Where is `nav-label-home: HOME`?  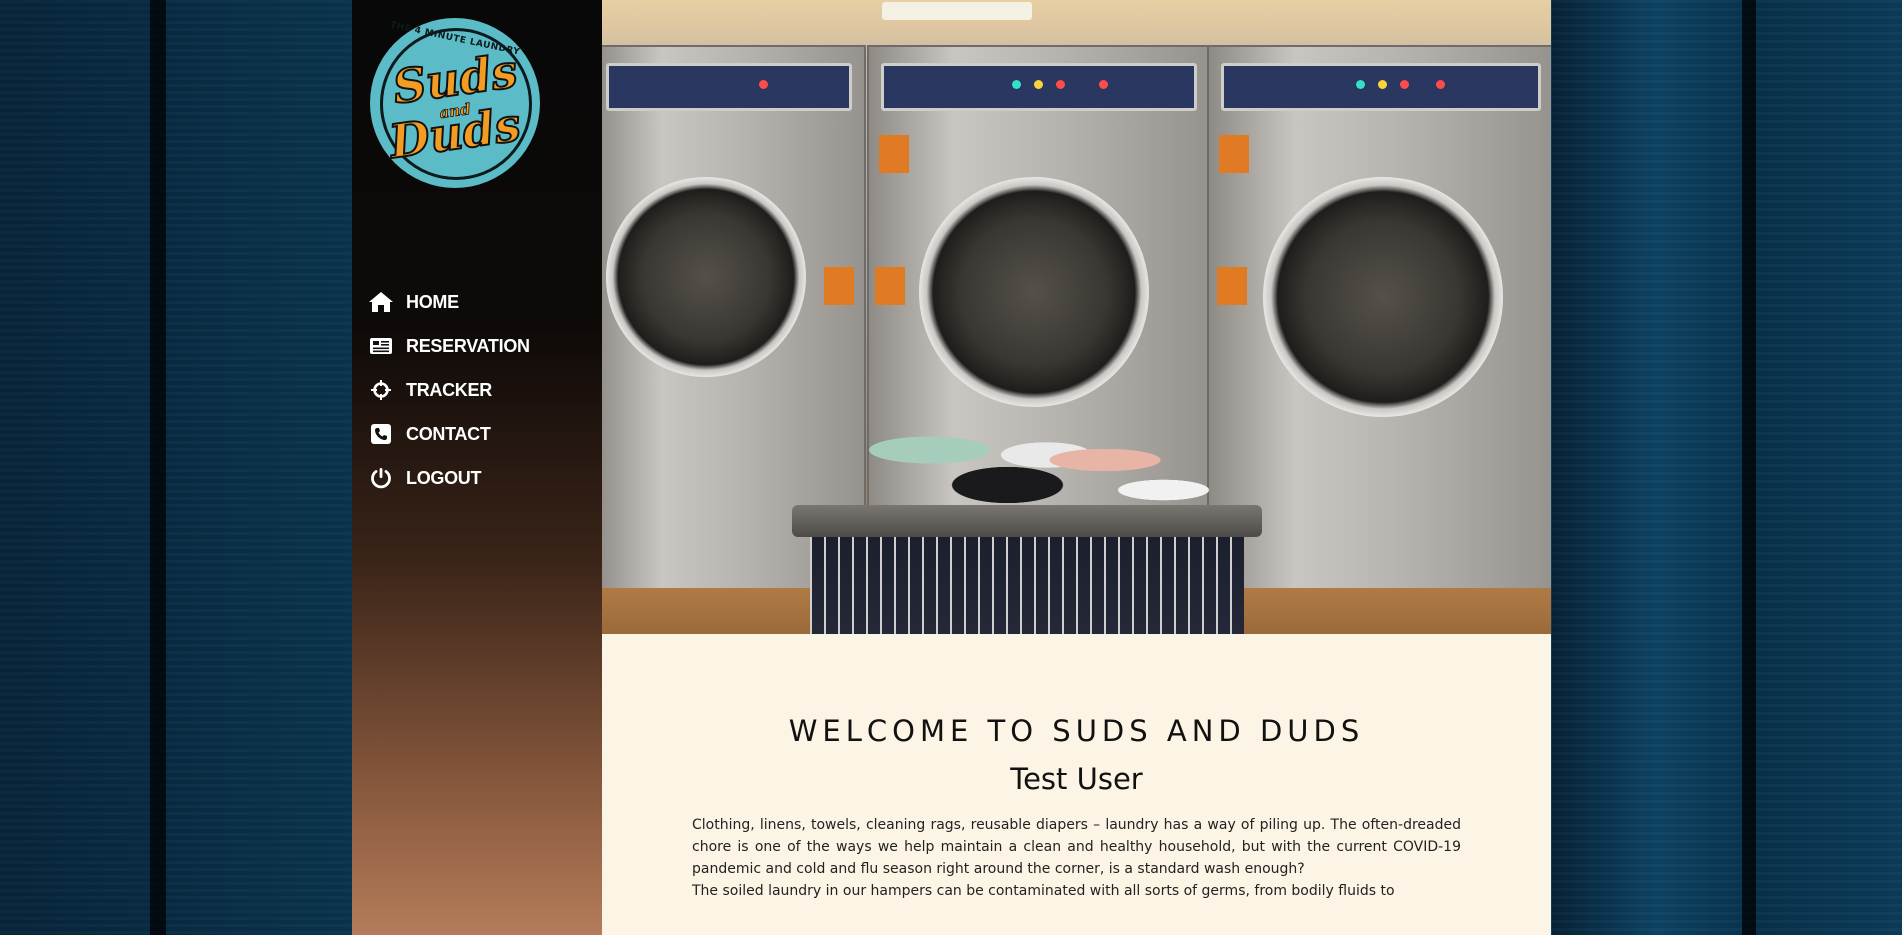
nav-label-home: HOME is located at coordinates (432, 301).